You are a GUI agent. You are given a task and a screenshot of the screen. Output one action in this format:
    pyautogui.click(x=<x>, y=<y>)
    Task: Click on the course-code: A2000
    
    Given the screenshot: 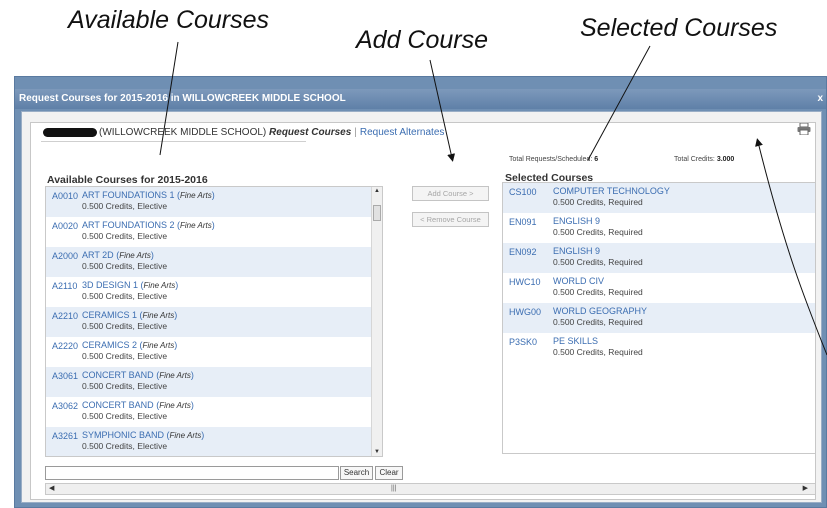 What is the action you would take?
    pyautogui.click(x=65, y=256)
    